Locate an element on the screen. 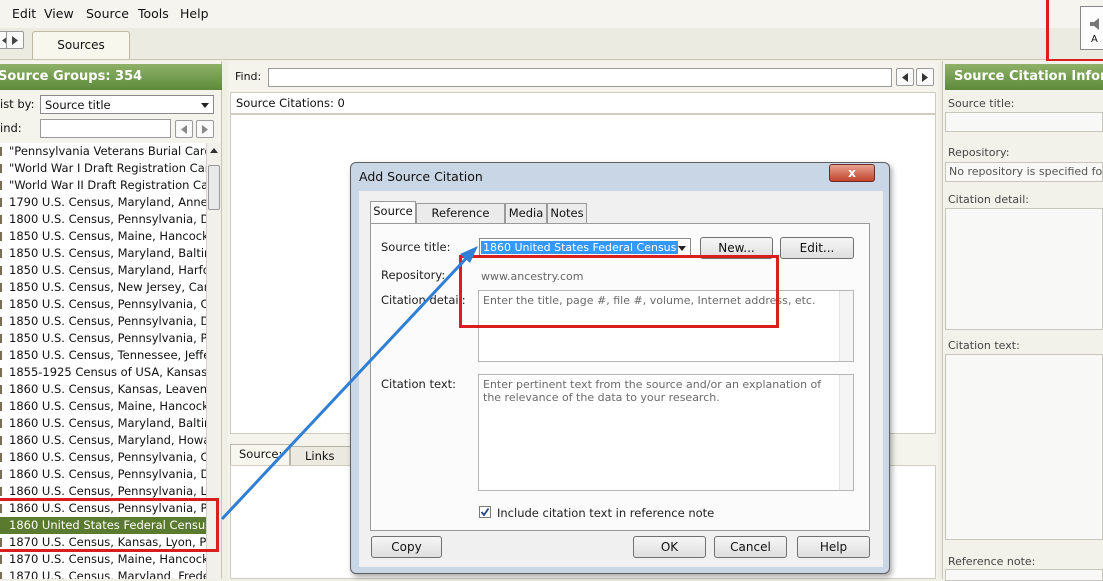 This screenshot has width=1103, height=581. tab-media: Media is located at coordinates (526, 213).